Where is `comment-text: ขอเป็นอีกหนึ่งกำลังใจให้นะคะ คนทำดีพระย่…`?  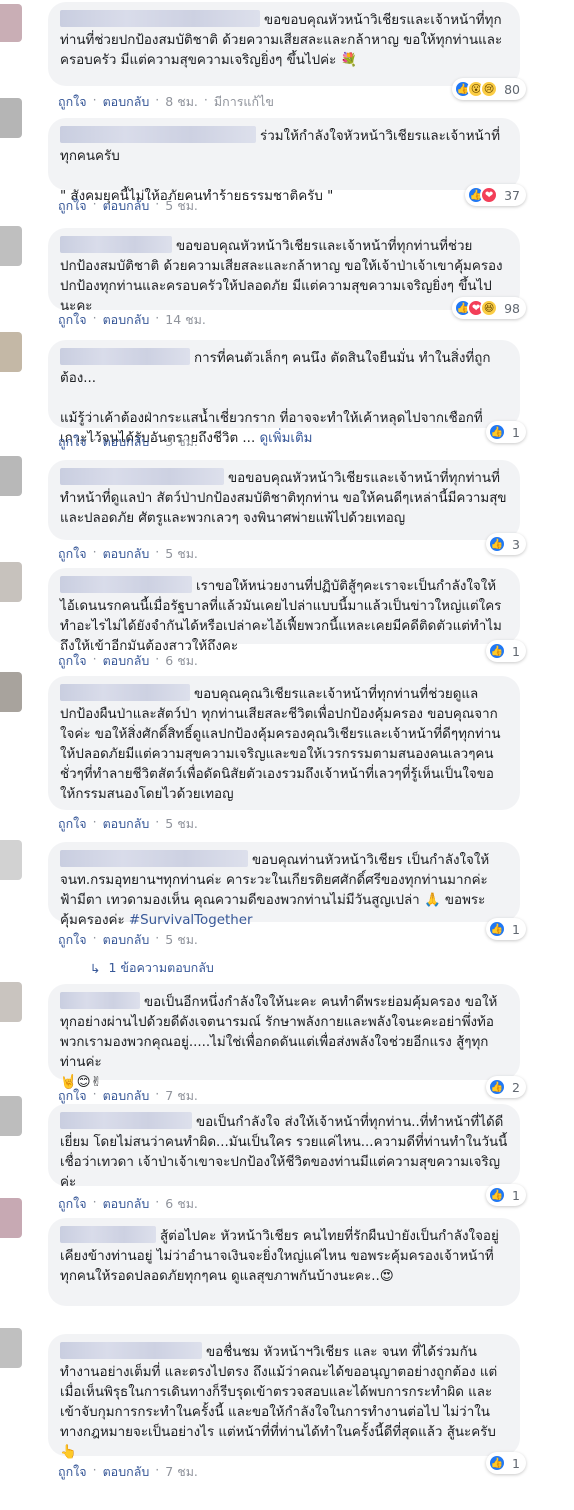 comment-text: ขอเป็นอีกหนึ่งกำลังใจให้นะคะ คนทำดีพระย่… is located at coordinates (279, 1042).